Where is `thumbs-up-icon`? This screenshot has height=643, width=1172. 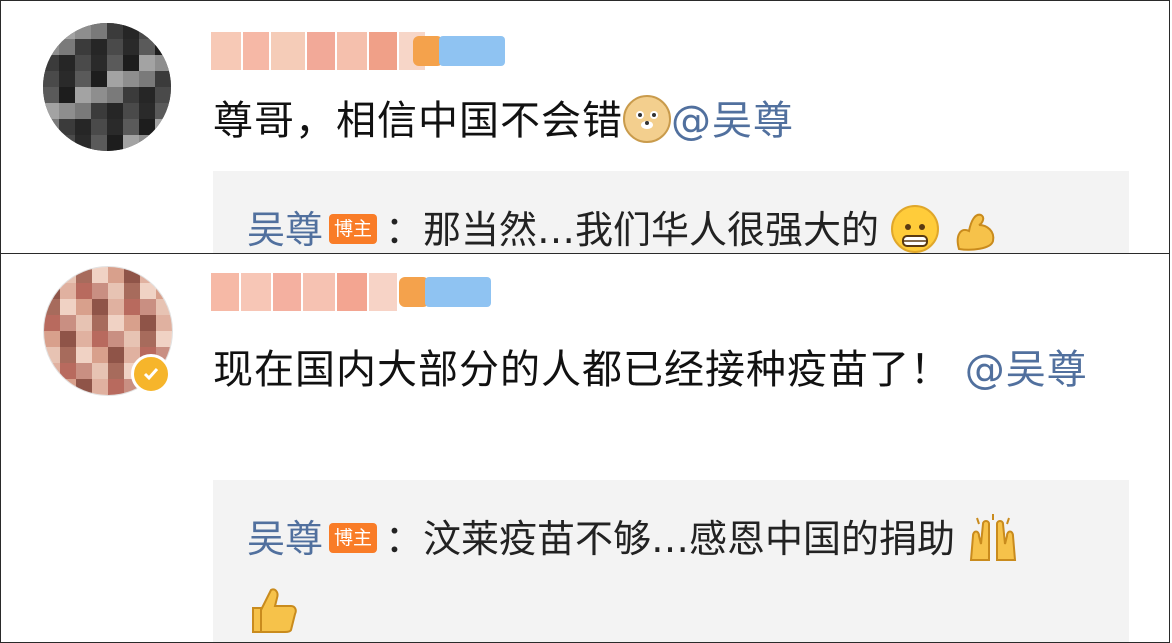 thumbs-up-icon is located at coordinates (272, 608).